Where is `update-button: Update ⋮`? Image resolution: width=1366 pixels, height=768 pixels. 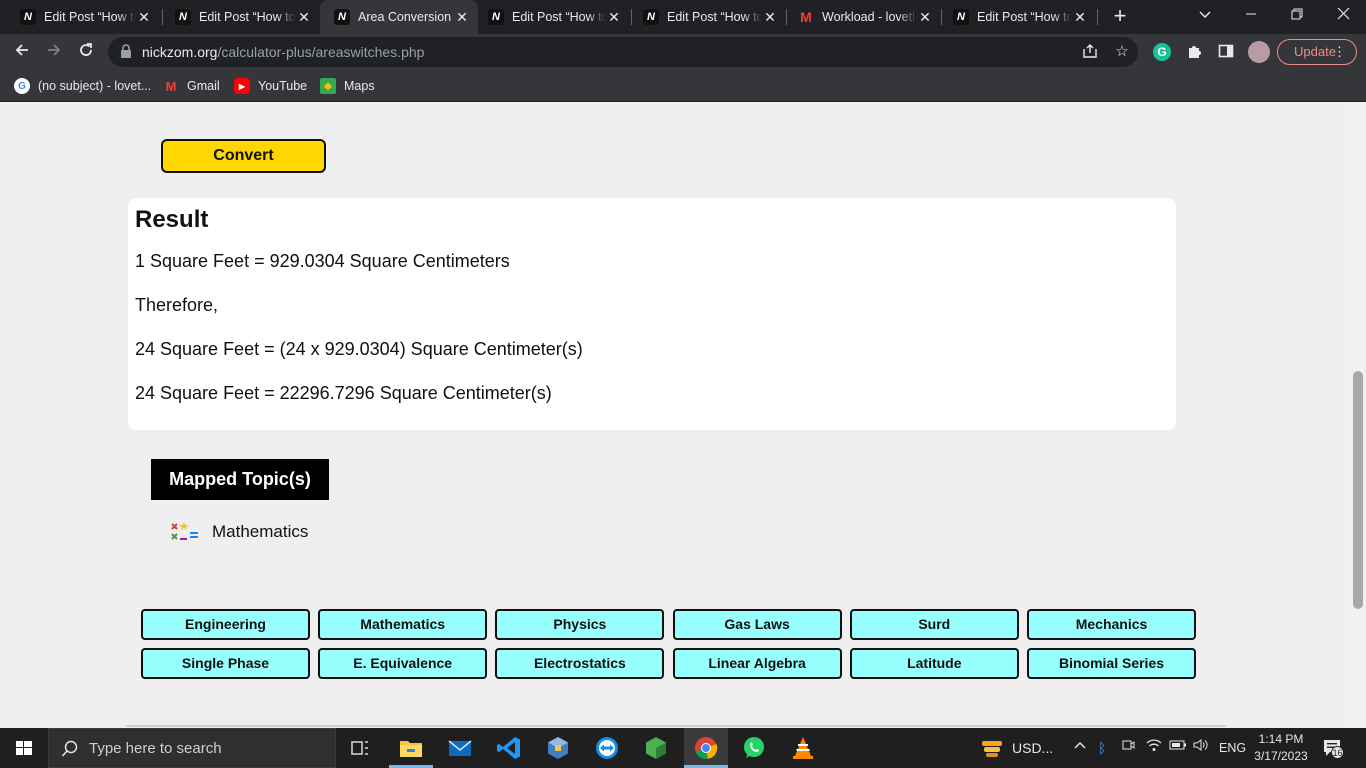
update-button: Update ⋮ is located at coordinates (1317, 52).